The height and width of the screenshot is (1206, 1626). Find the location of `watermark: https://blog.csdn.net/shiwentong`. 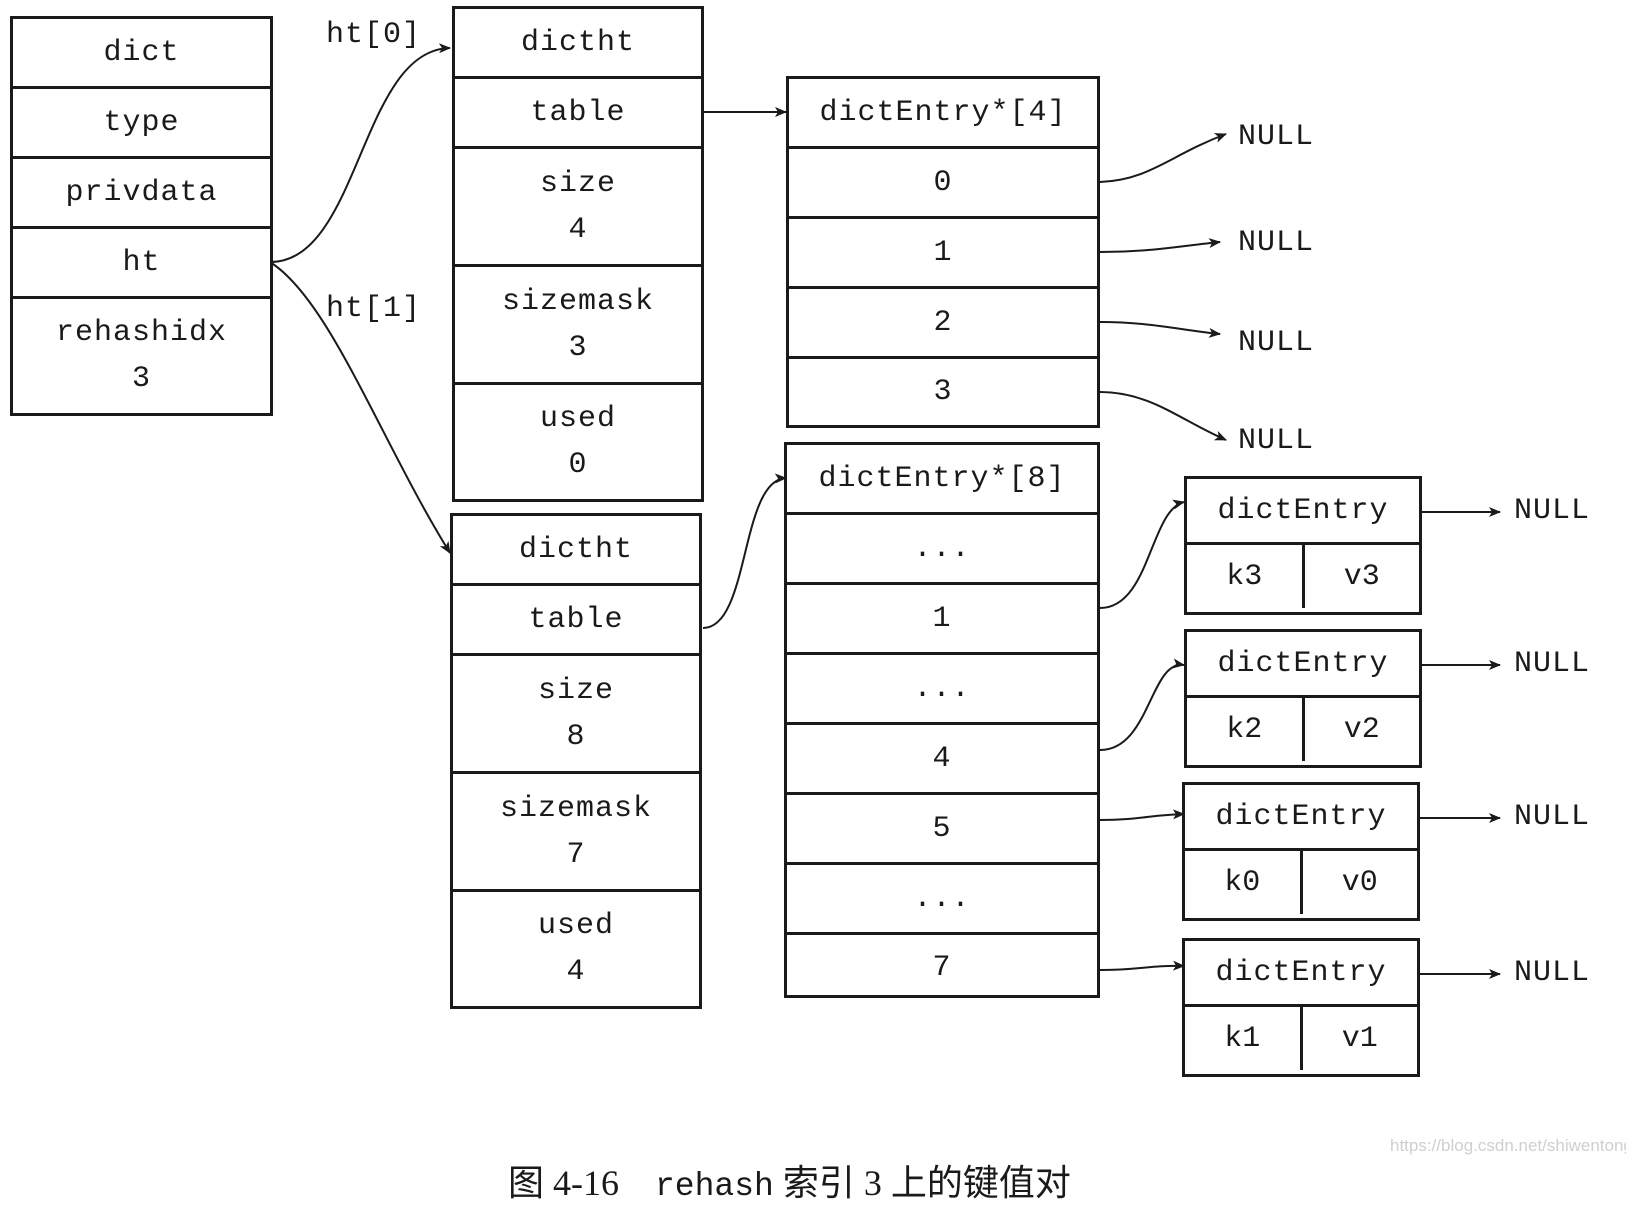

watermark: https://blog.csdn.net/shiwentong is located at coordinates (1508, 1145).